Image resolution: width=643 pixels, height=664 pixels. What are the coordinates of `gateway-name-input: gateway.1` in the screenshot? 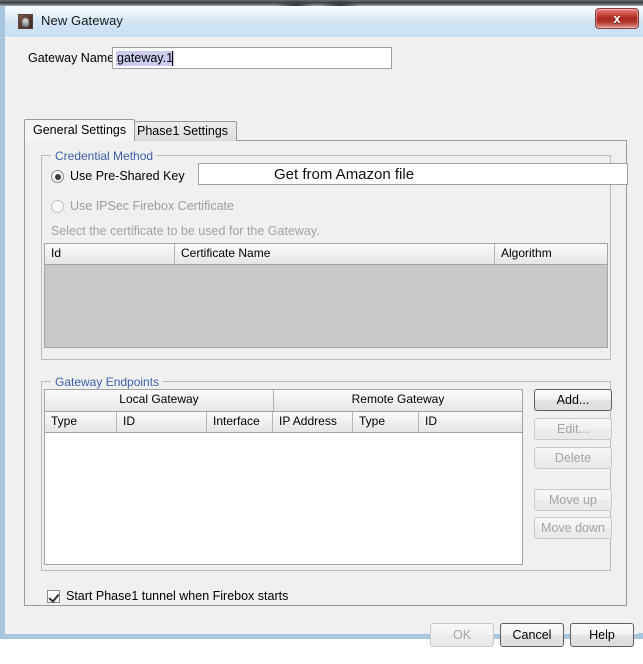 It's located at (252, 58).